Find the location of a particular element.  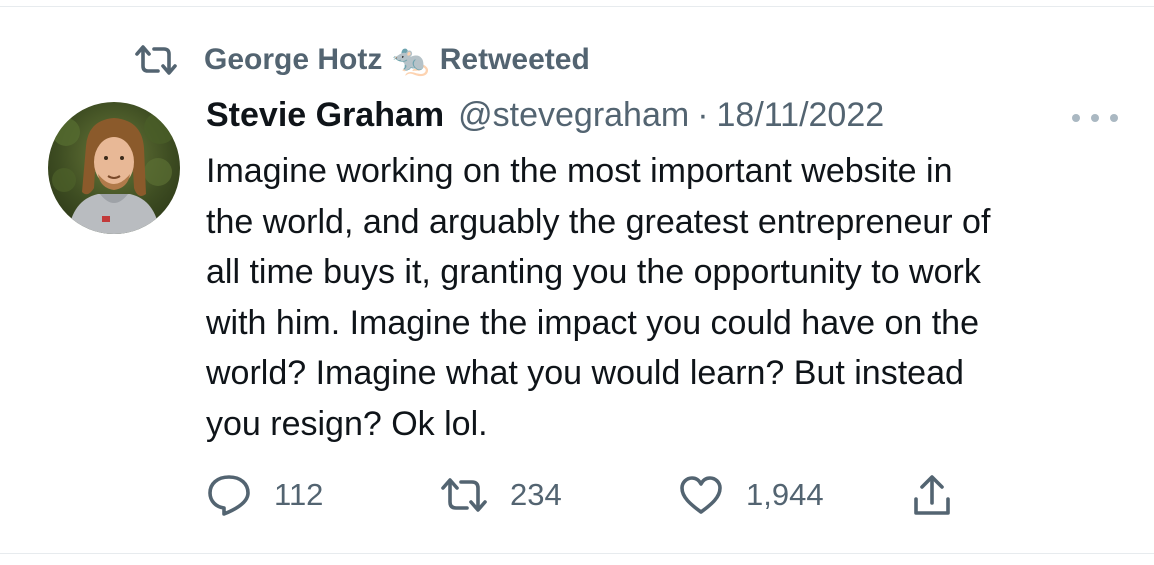

retweet-button: 234 is located at coordinates (501, 495).